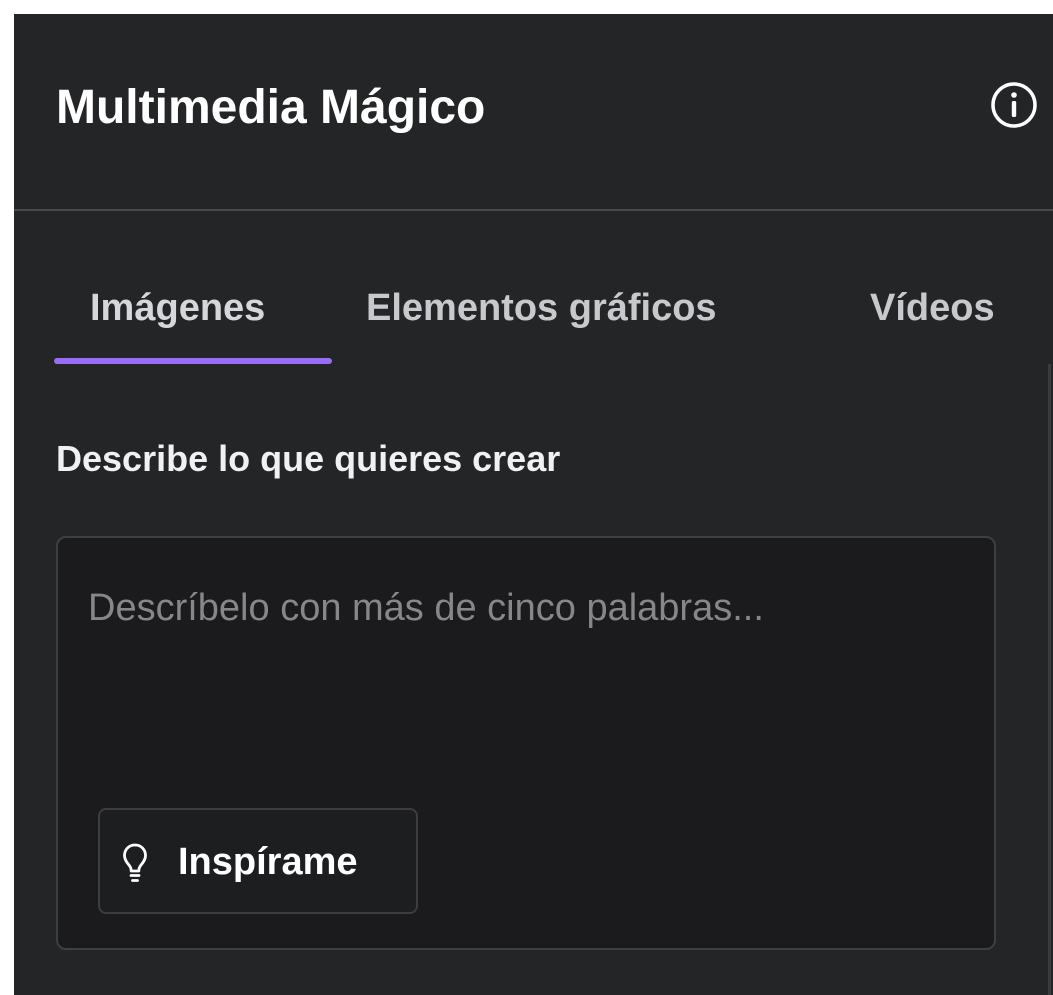 This screenshot has width=1053, height=995. I want to click on inspire-button: Inspírame, so click(258, 861).